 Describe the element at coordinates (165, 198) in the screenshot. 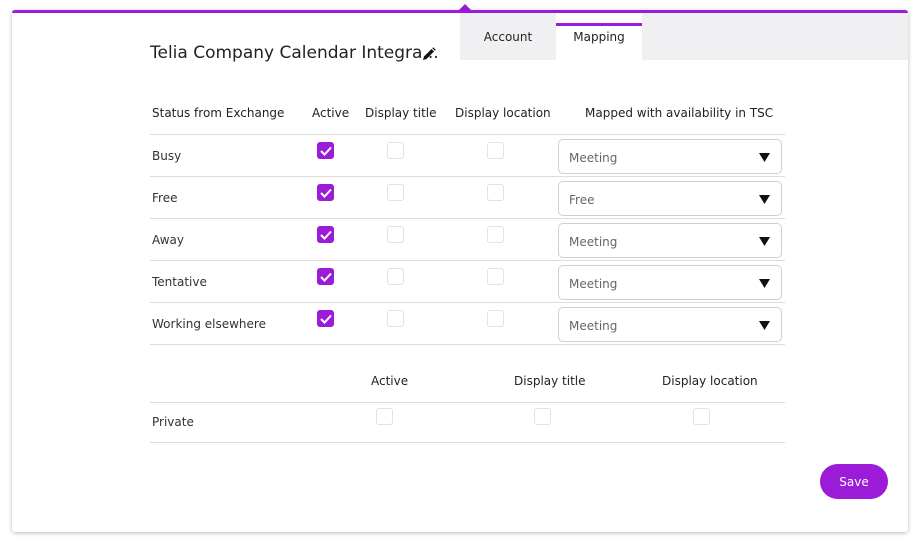

I see `row-status-label: Free` at that location.